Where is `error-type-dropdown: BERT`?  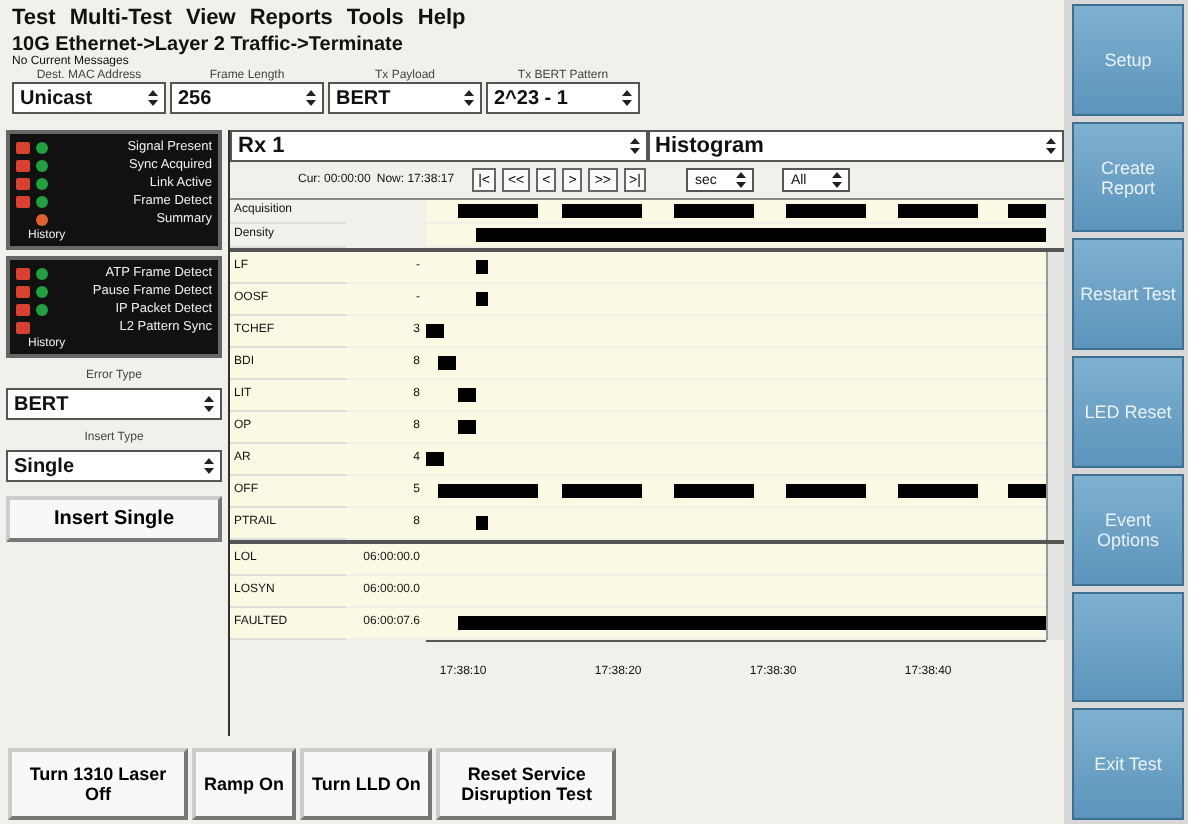 error-type-dropdown: BERT is located at coordinates (114, 404).